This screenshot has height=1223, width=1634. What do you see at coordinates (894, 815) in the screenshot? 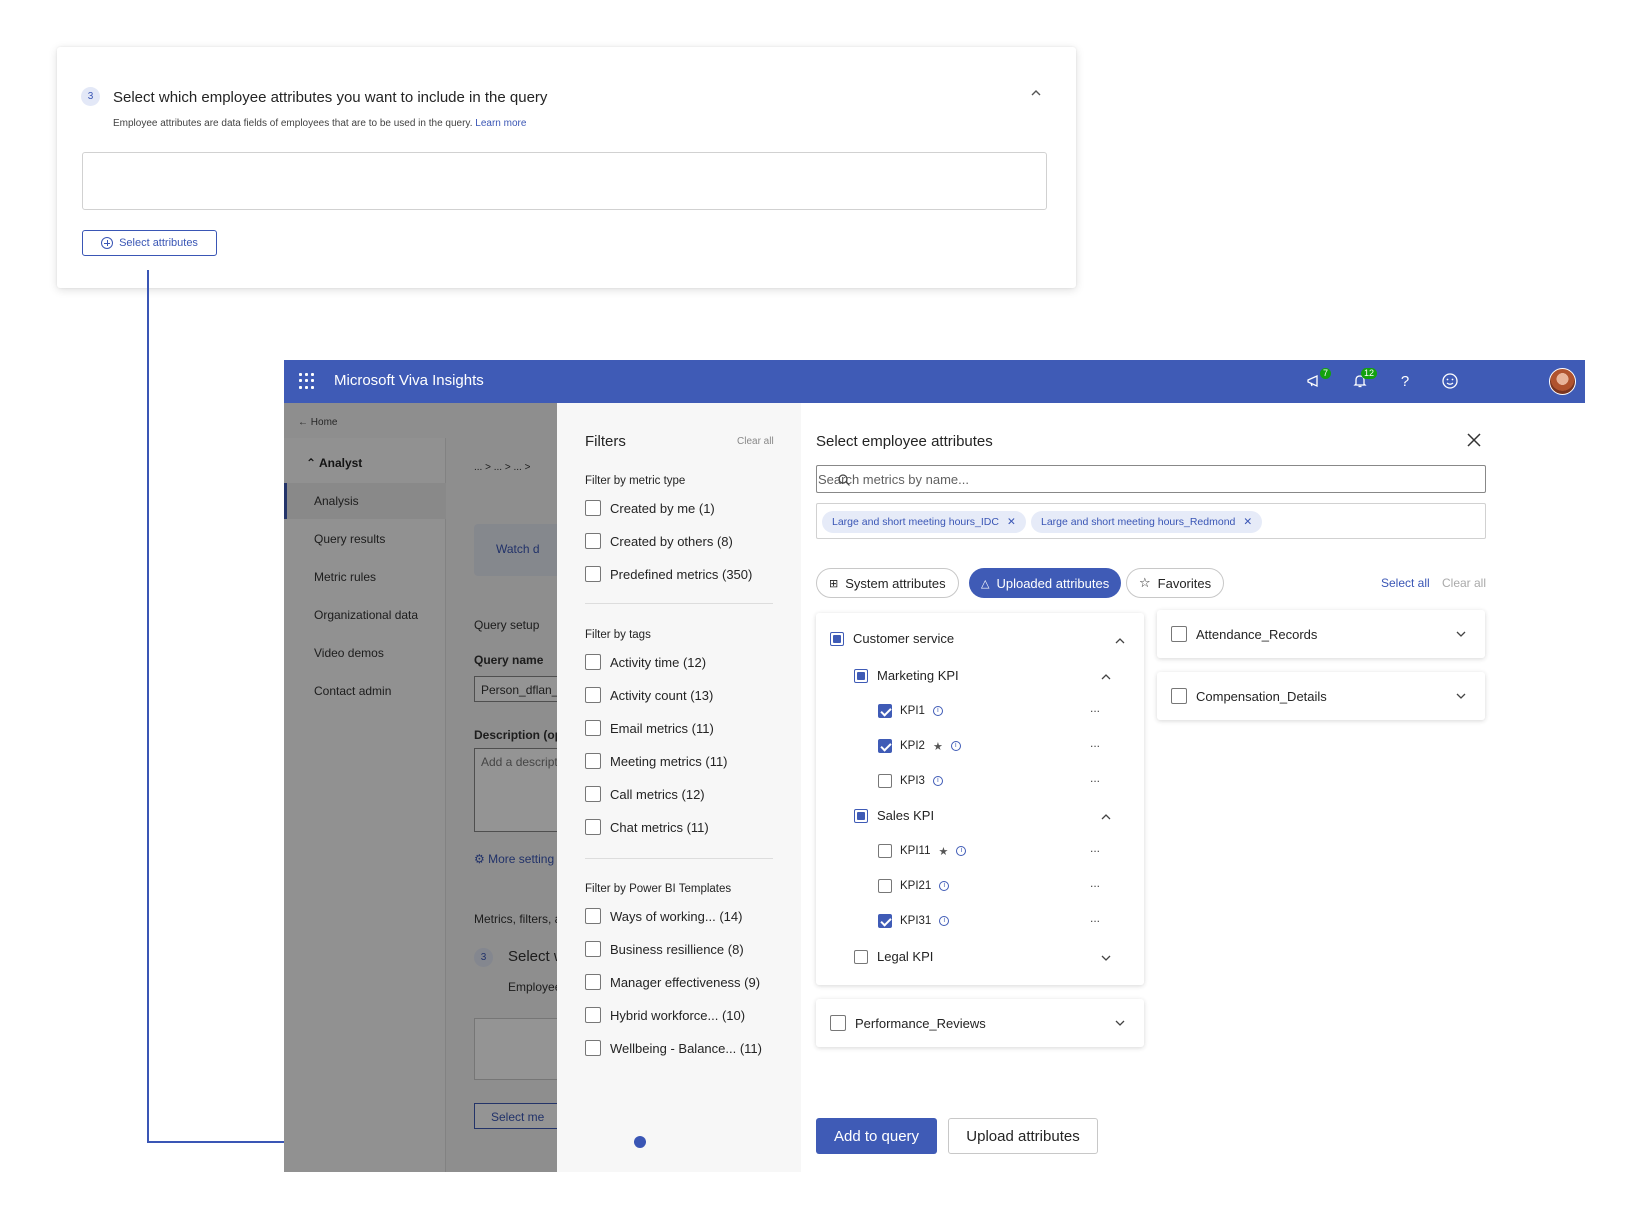
I see `sales-kpi-row: Sales KPI` at bounding box center [894, 815].